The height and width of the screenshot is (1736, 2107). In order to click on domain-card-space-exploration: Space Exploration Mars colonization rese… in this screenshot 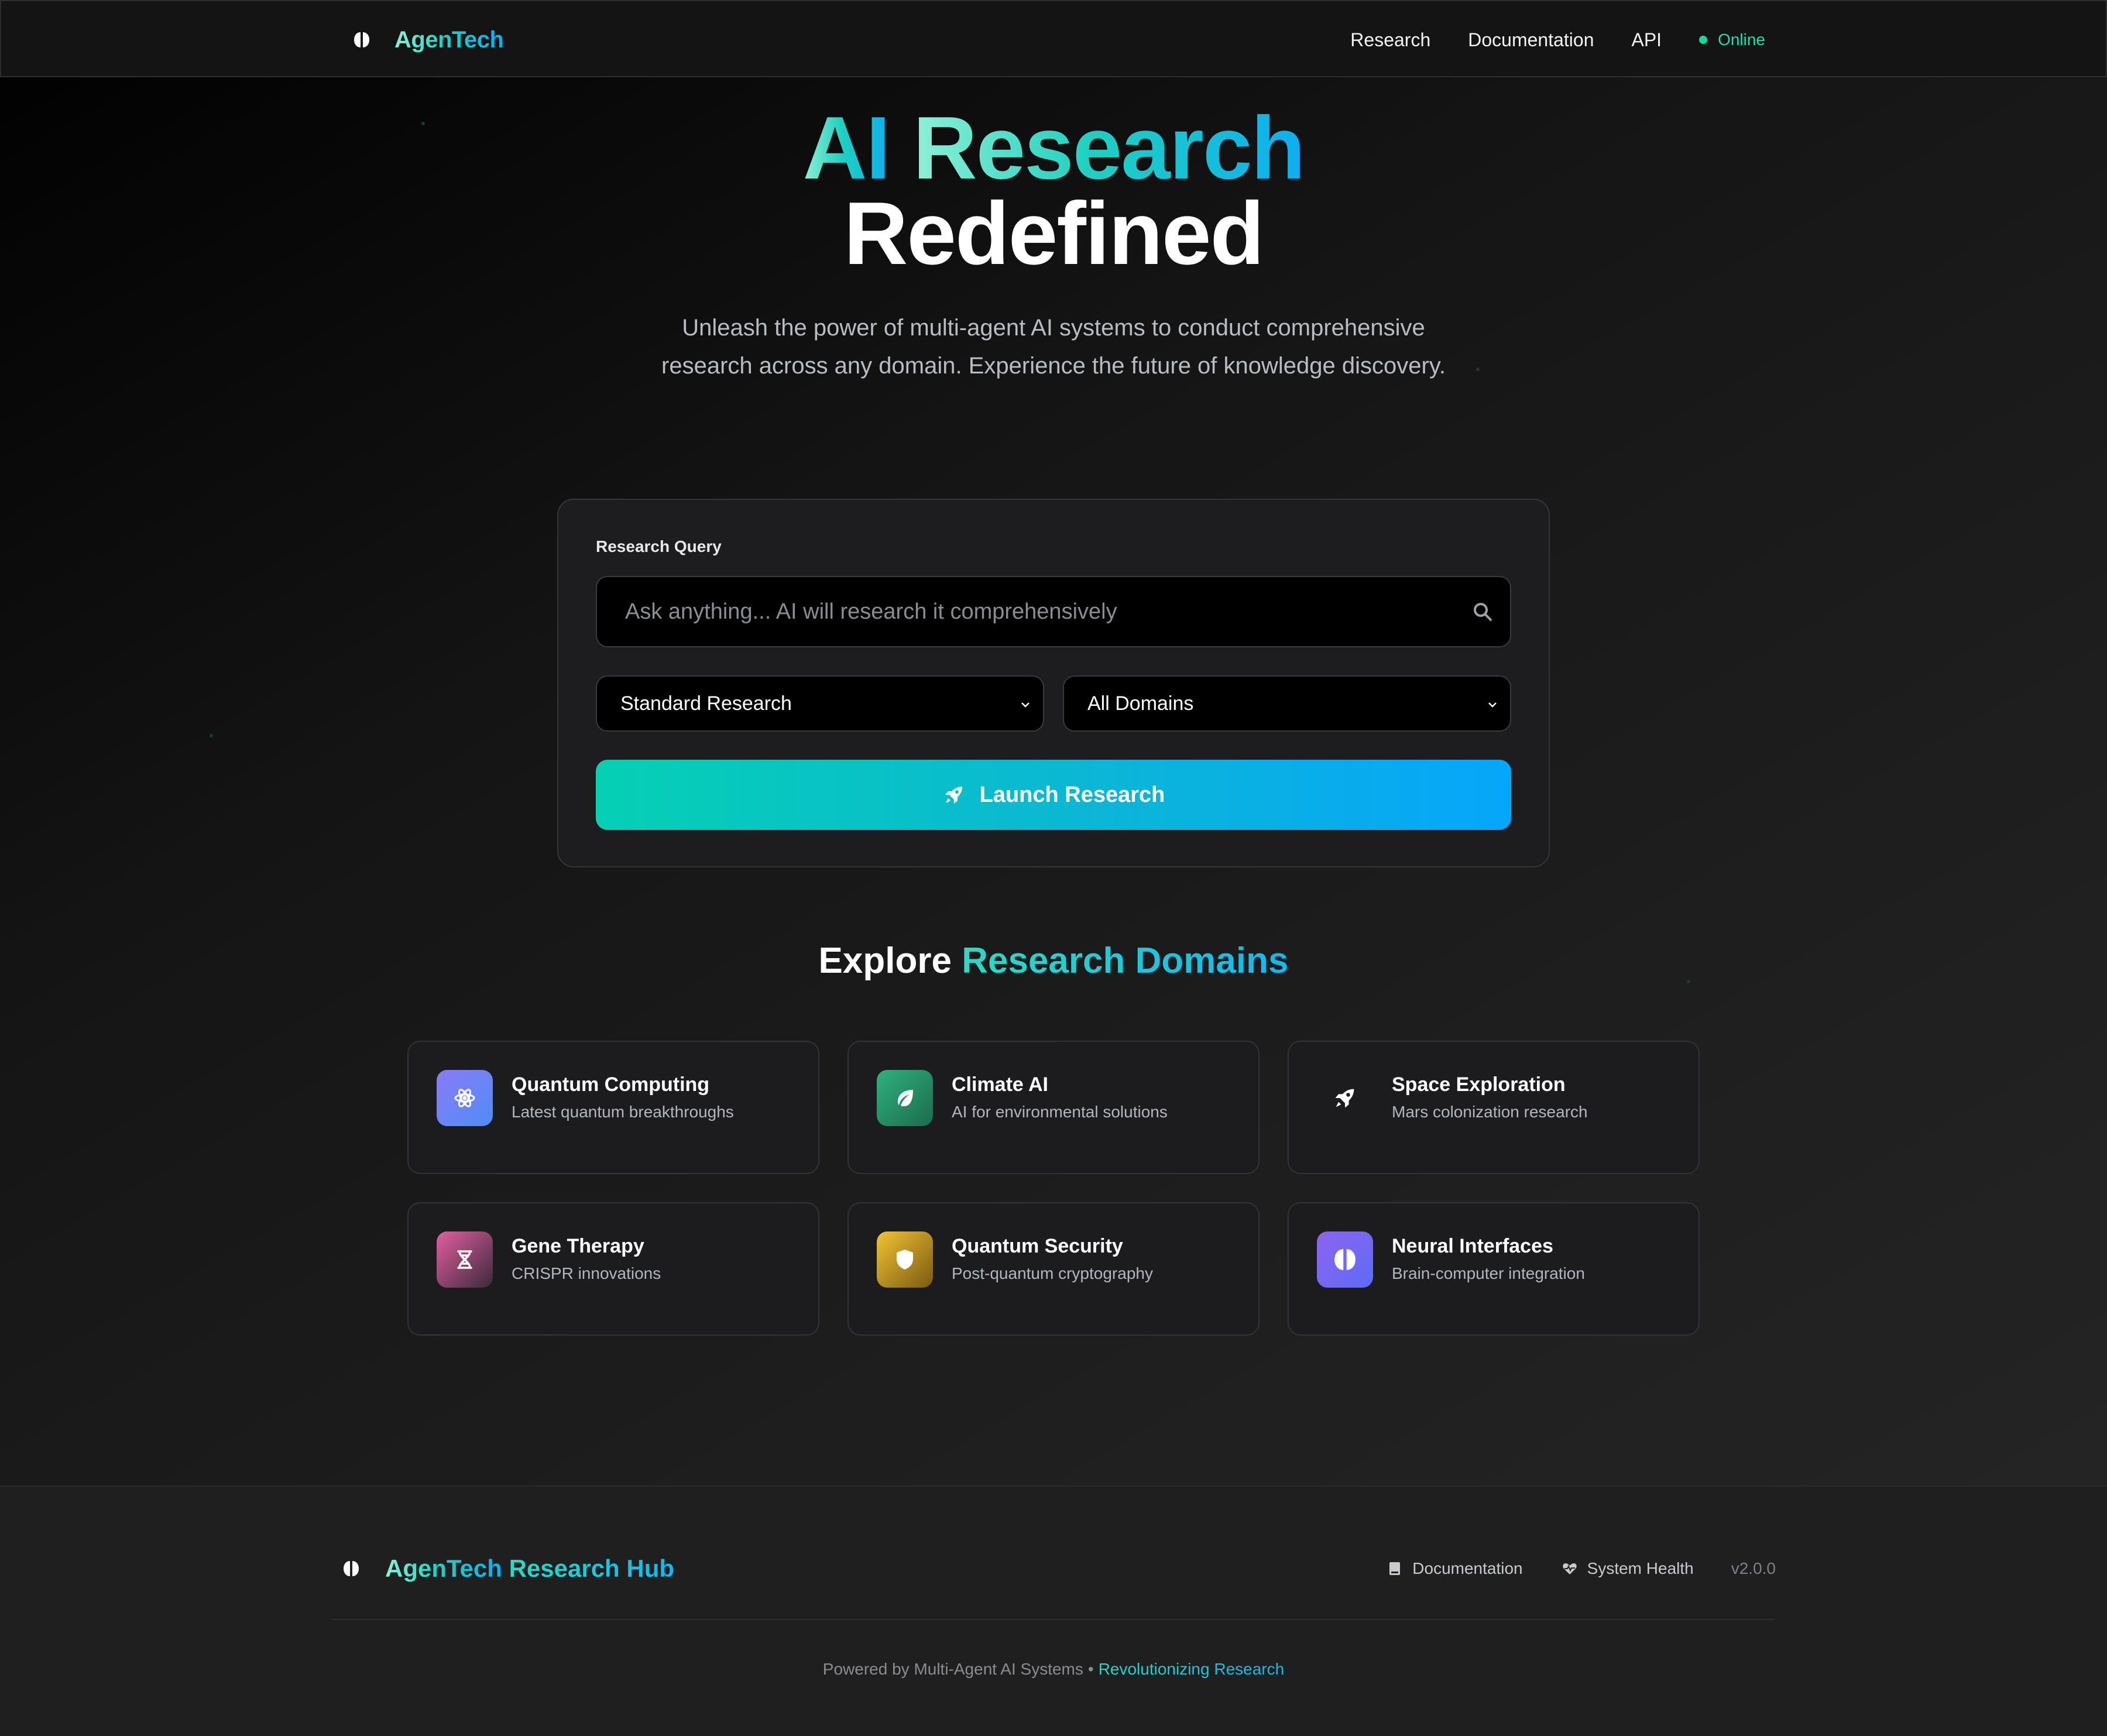, I will do `click(1494, 1107)`.